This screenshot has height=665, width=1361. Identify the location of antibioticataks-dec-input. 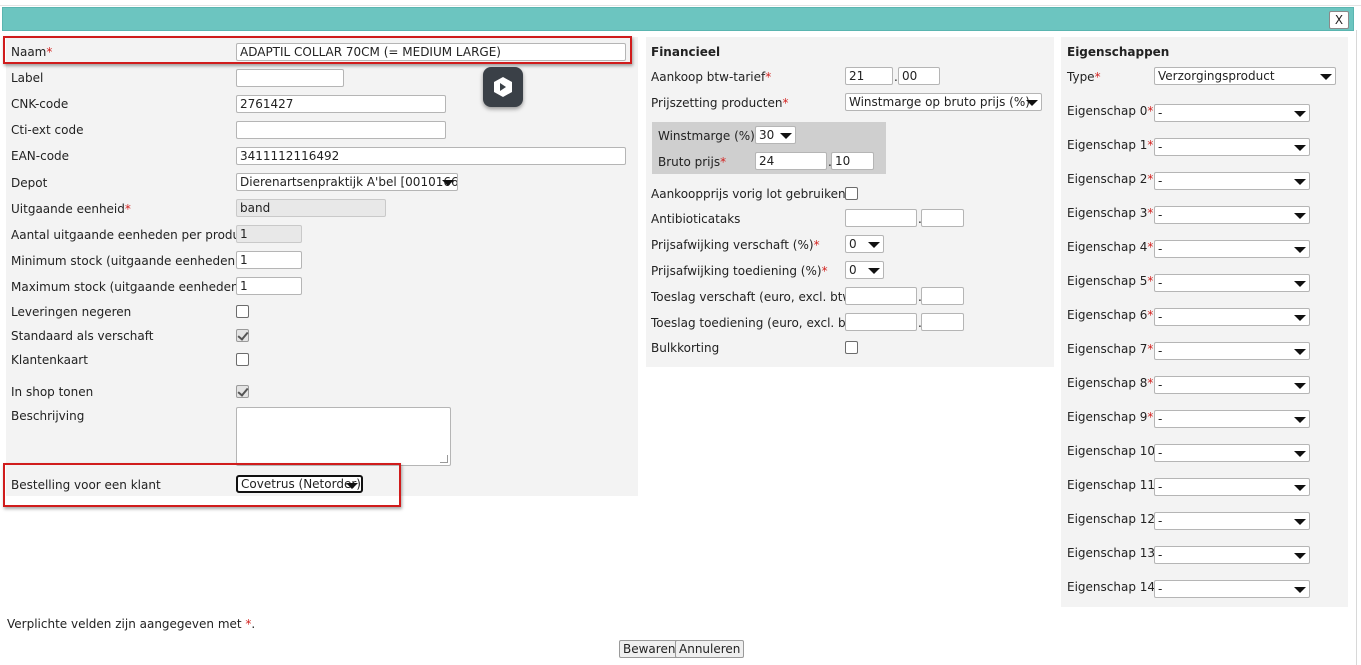
(942, 218).